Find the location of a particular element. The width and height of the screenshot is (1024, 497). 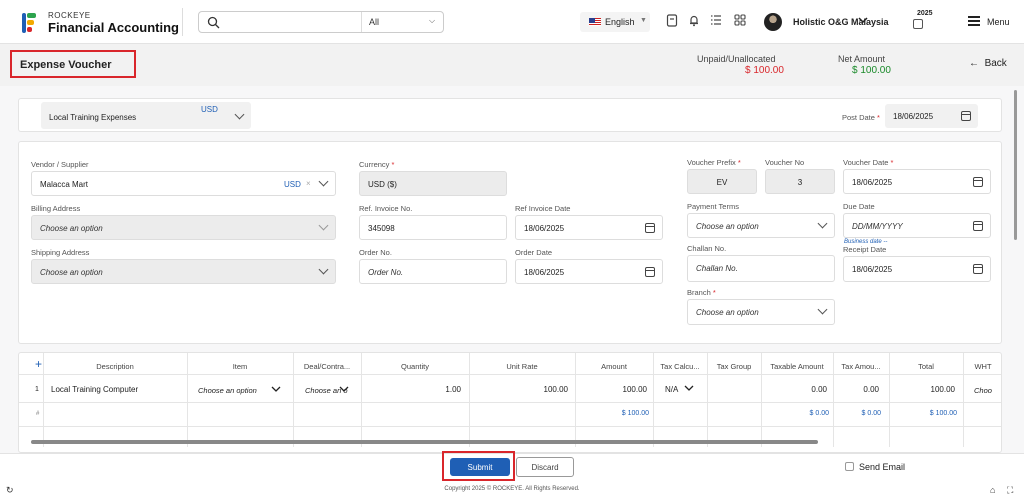

voucher-date-input: 18/06/2025 is located at coordinates (917, 181).